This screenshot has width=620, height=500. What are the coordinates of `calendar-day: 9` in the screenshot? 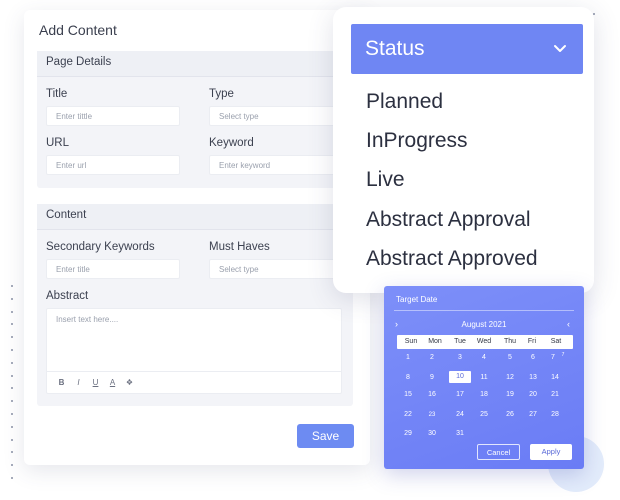 It's located at (432, 377).